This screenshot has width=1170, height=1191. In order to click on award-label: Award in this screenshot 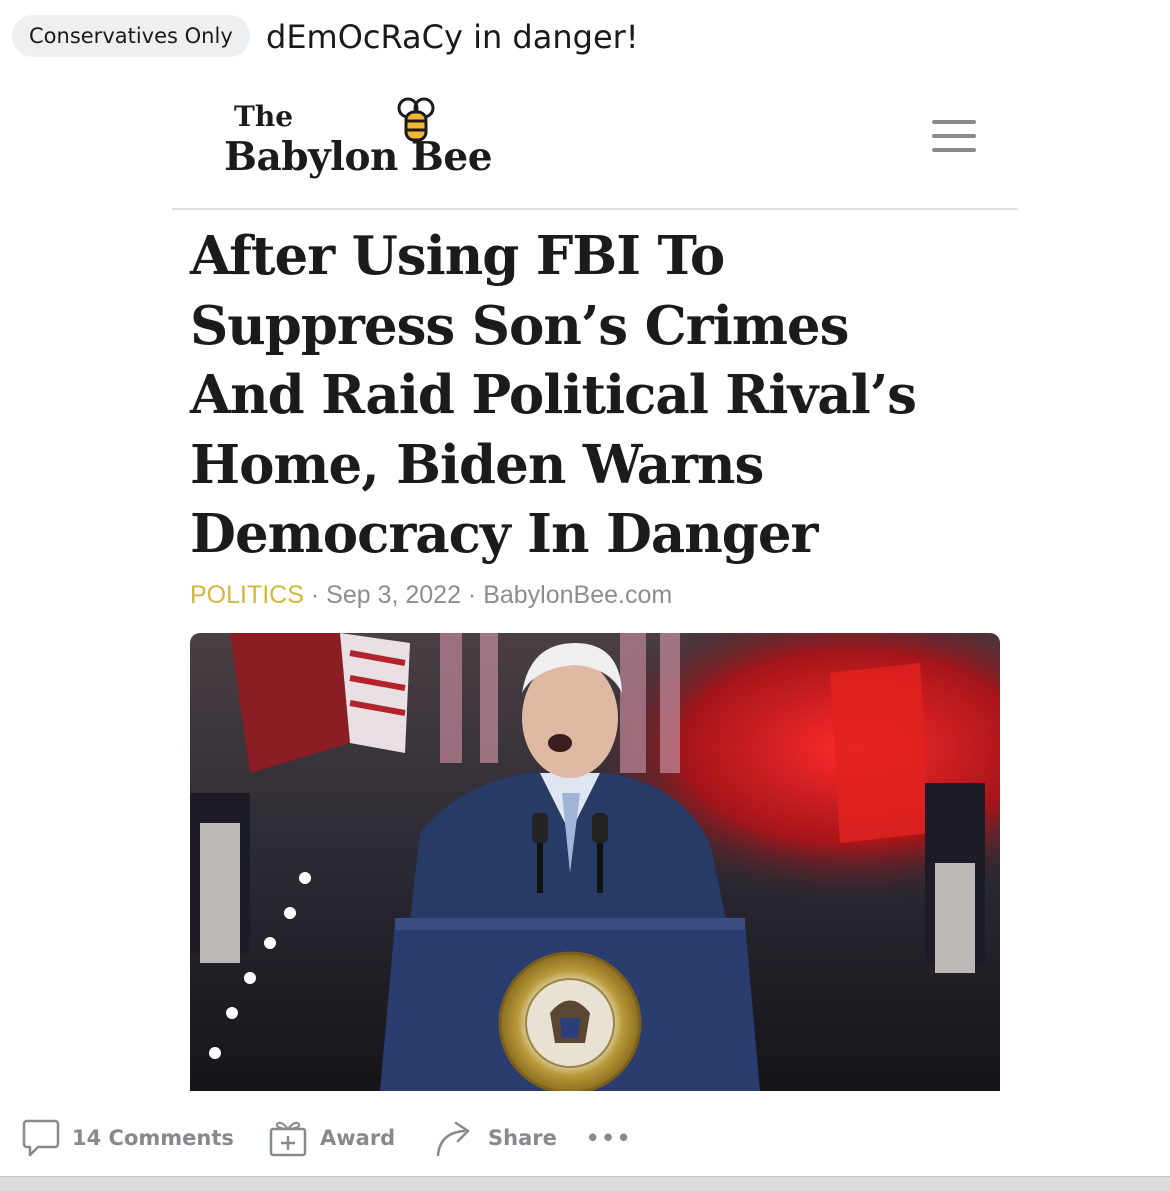, I will do `click(358, 1138)`.